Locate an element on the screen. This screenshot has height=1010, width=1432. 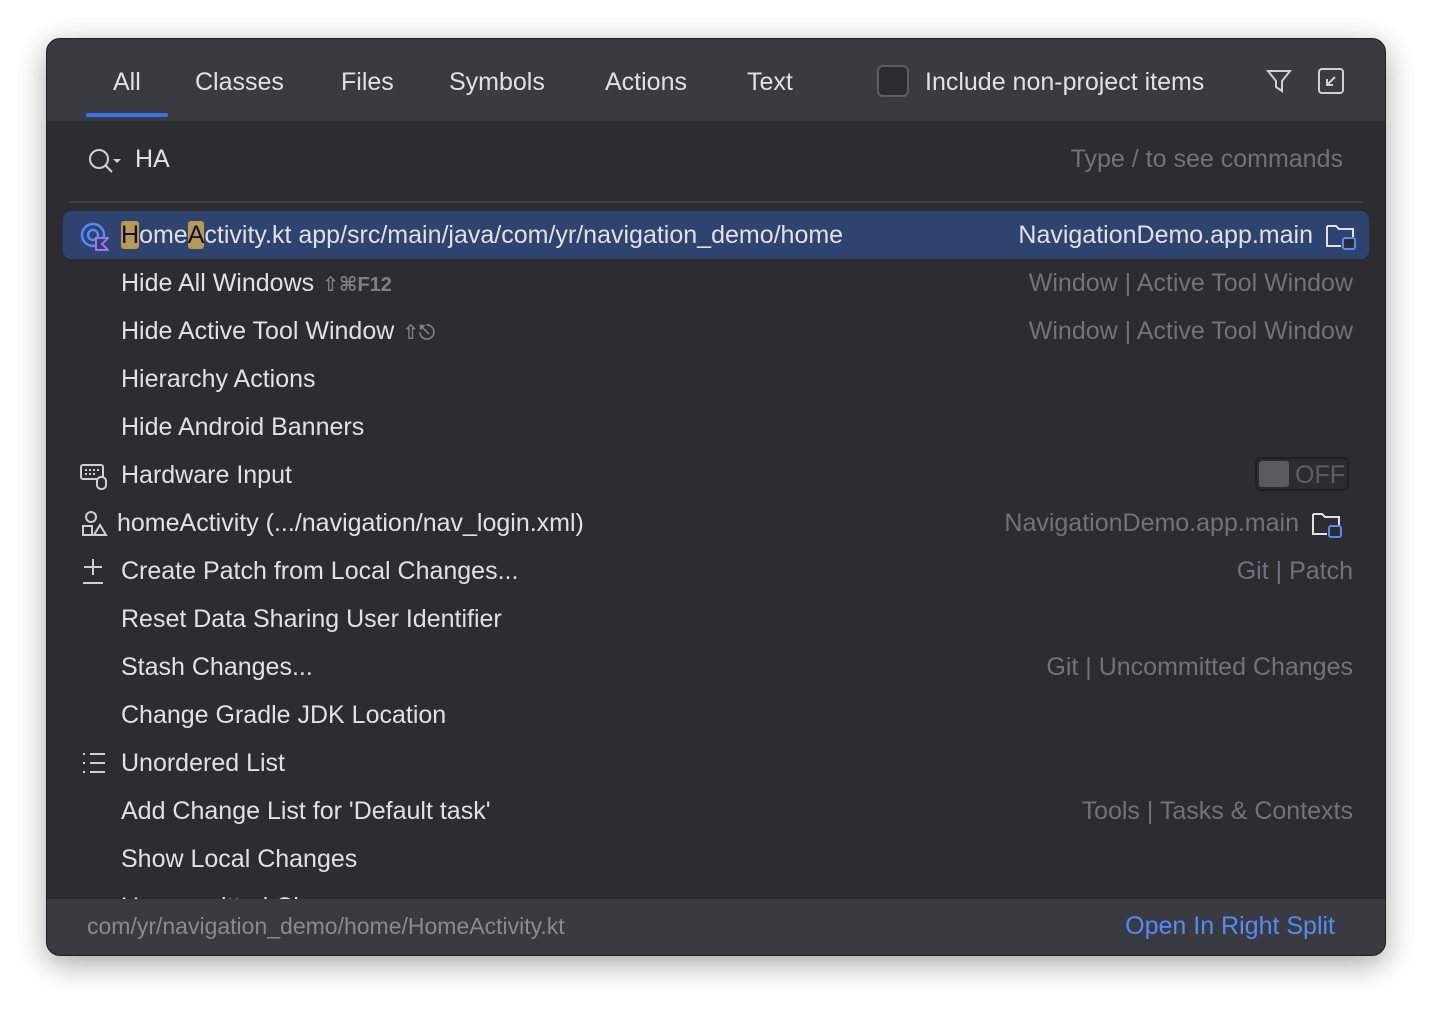
list-item: Reset Data Sharing User Identifier is located at coordinates (716, 619).